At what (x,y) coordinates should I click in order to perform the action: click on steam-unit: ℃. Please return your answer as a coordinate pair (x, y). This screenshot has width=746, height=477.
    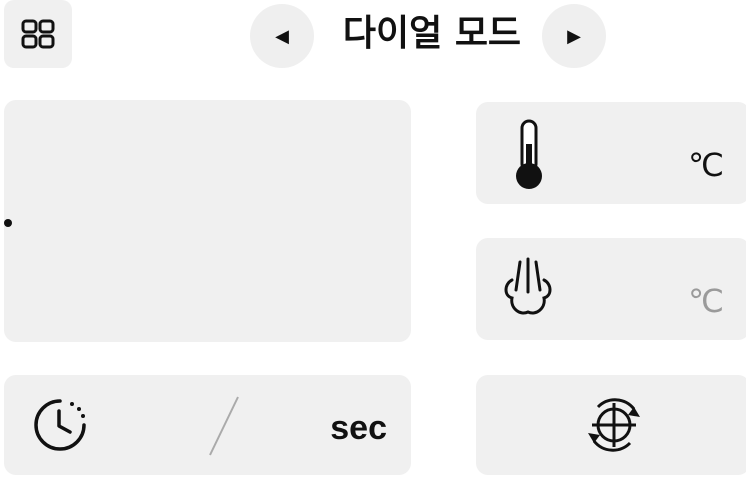
    Looking at the image, I should click on (706, 301).